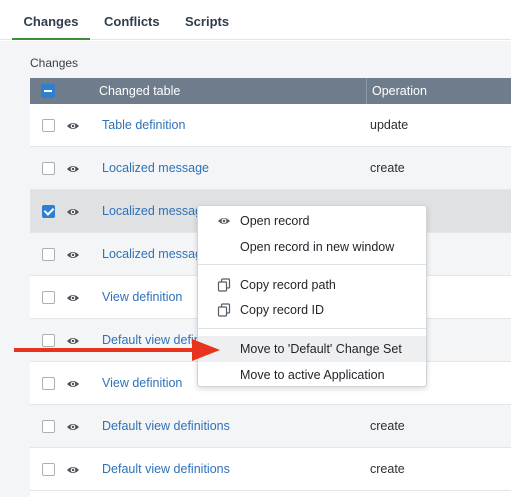  I want to click on menu-item-label: Copy record path, so click(288, 285).